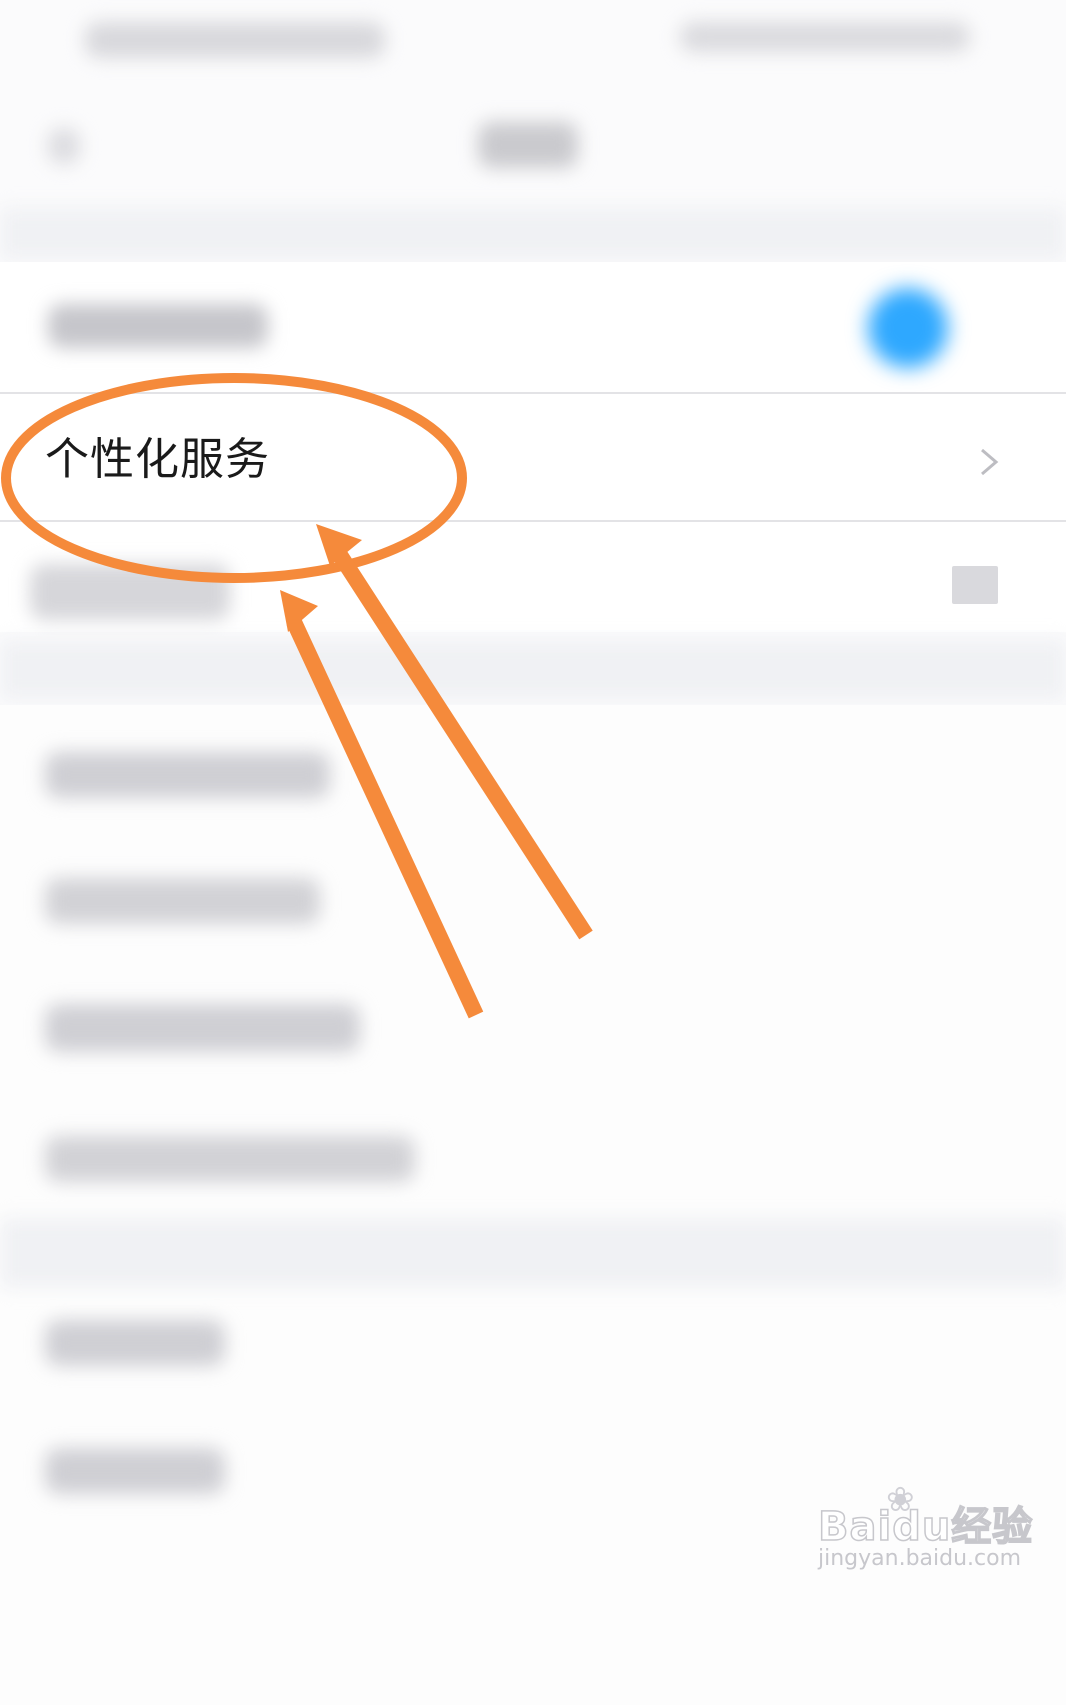  Describe the element at coordinates (990, 462) in the screenshot. I see `chevron-right-icon` at that location.